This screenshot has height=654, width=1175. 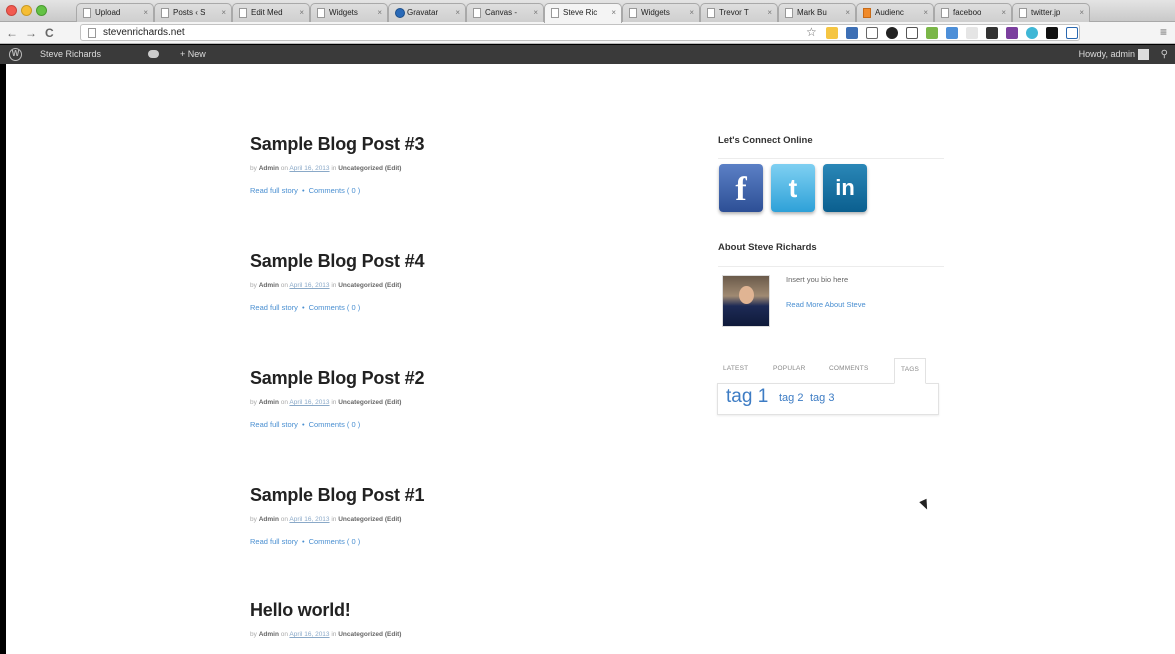 I want to click on post-title: Sample Blog Post #3, so click(x=400, y=144).